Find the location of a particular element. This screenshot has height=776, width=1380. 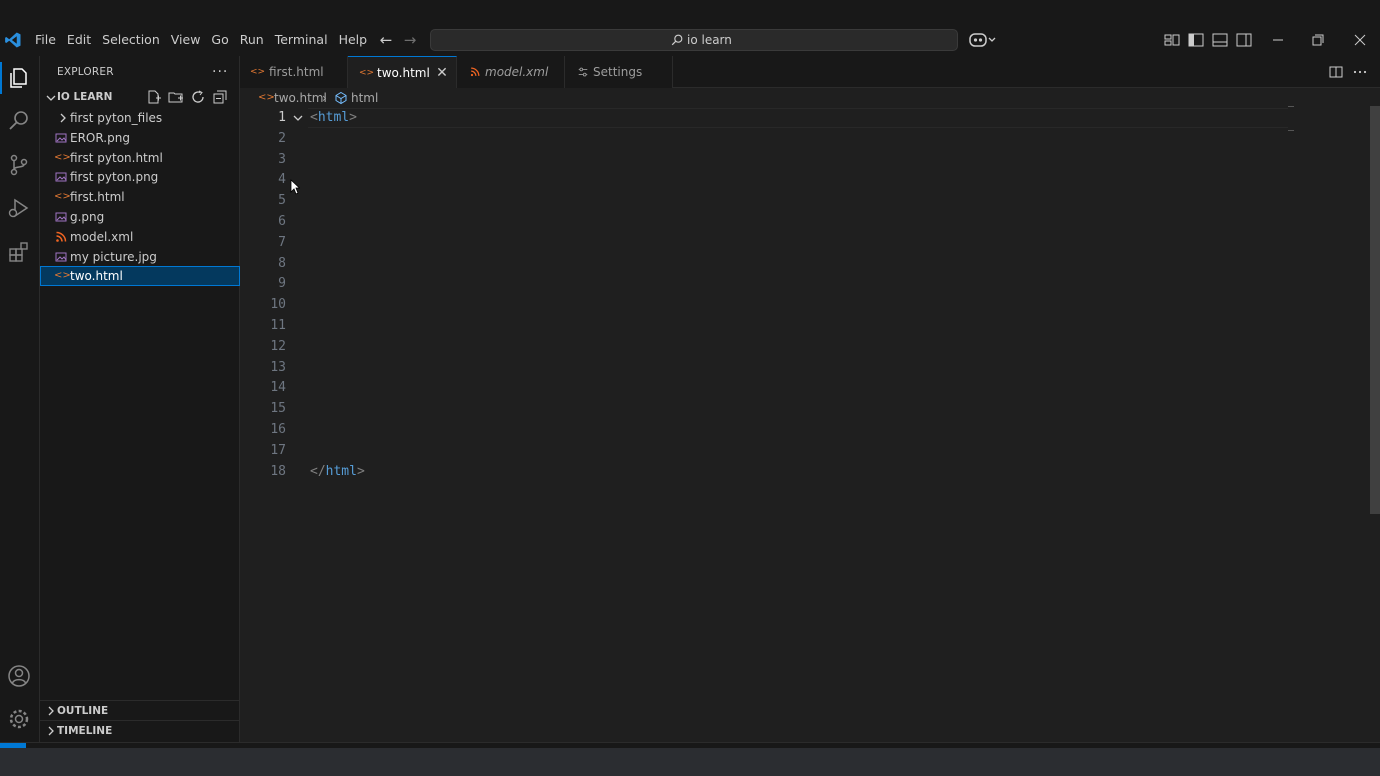

tag-bracket: > is located at coordinates (360, 471).